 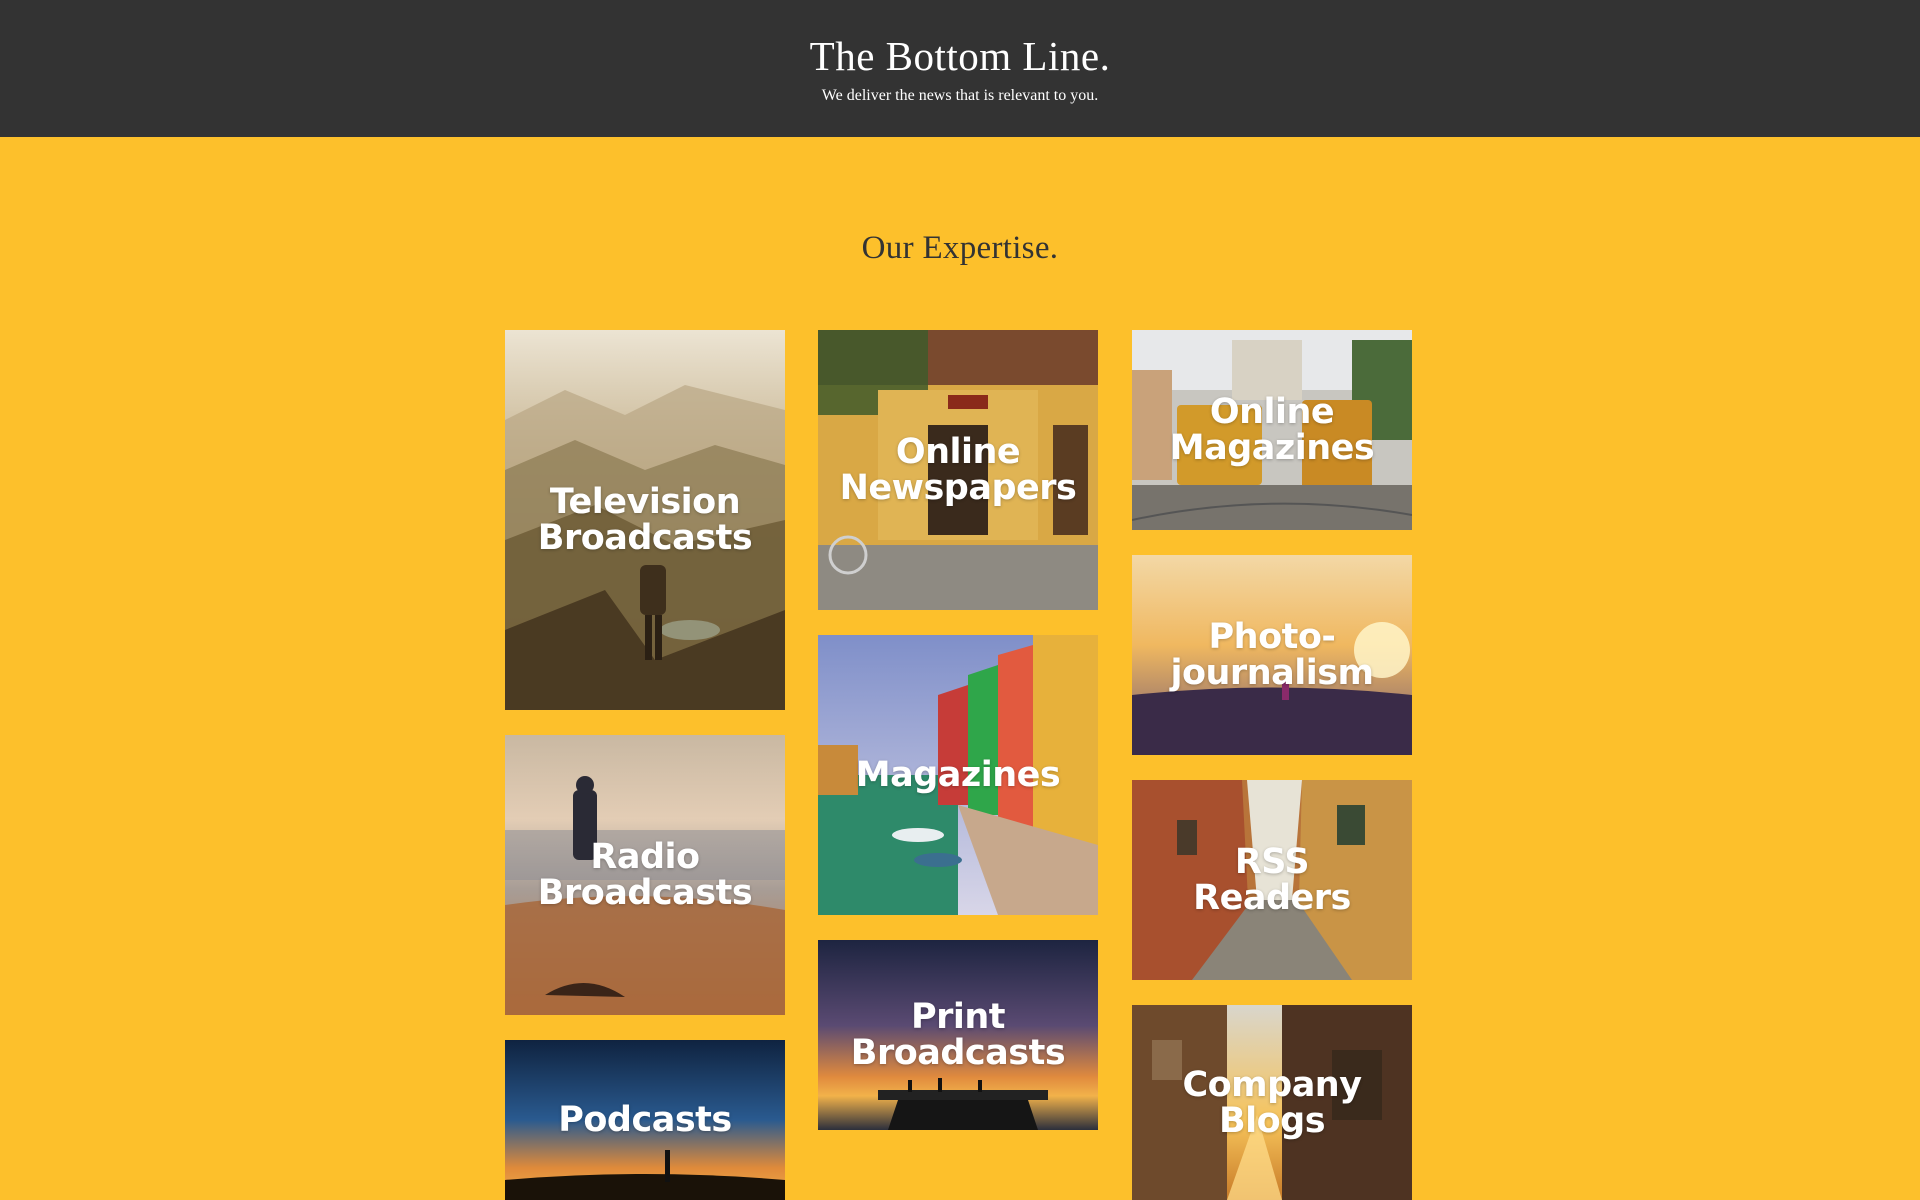 I want to click on tile-radio-broadcasts: Radio Broadcasts, so click(x=645, y=875).